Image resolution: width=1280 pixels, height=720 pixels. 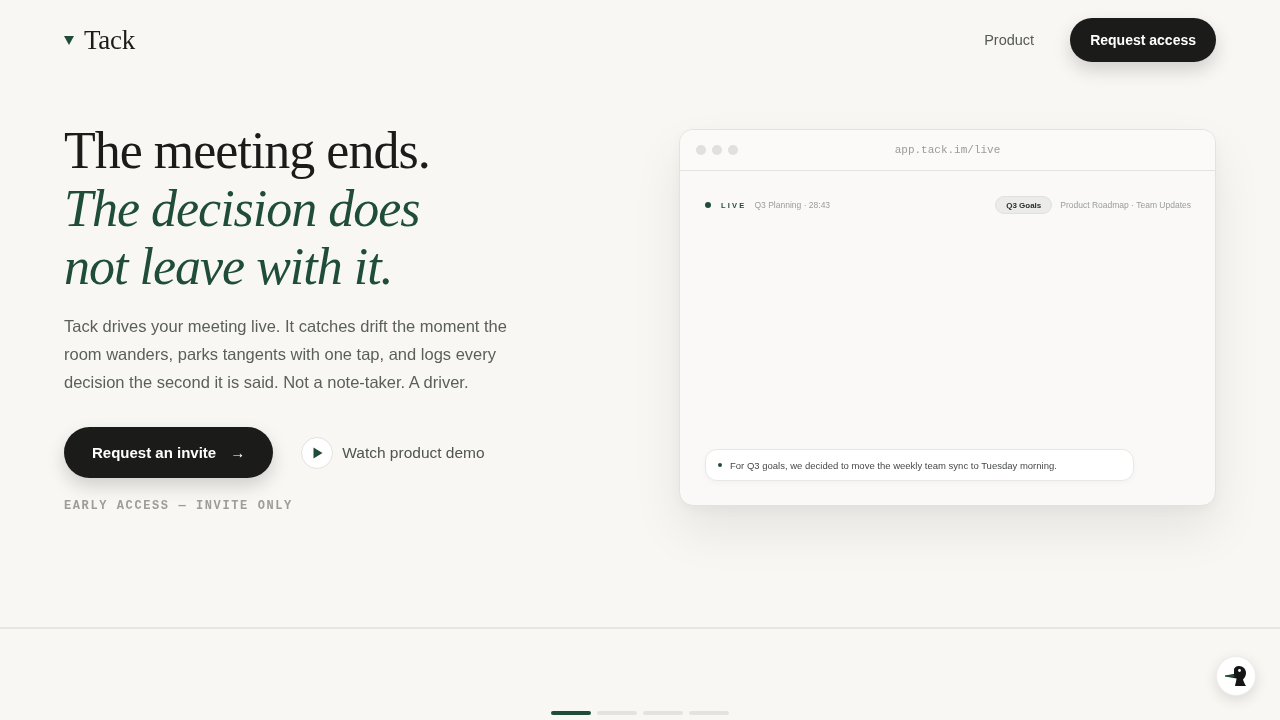 What do you see at coordinates (242, 209) in the screenshot?
I see `headline-accent: The decision does` at bounding box center [242, 209].